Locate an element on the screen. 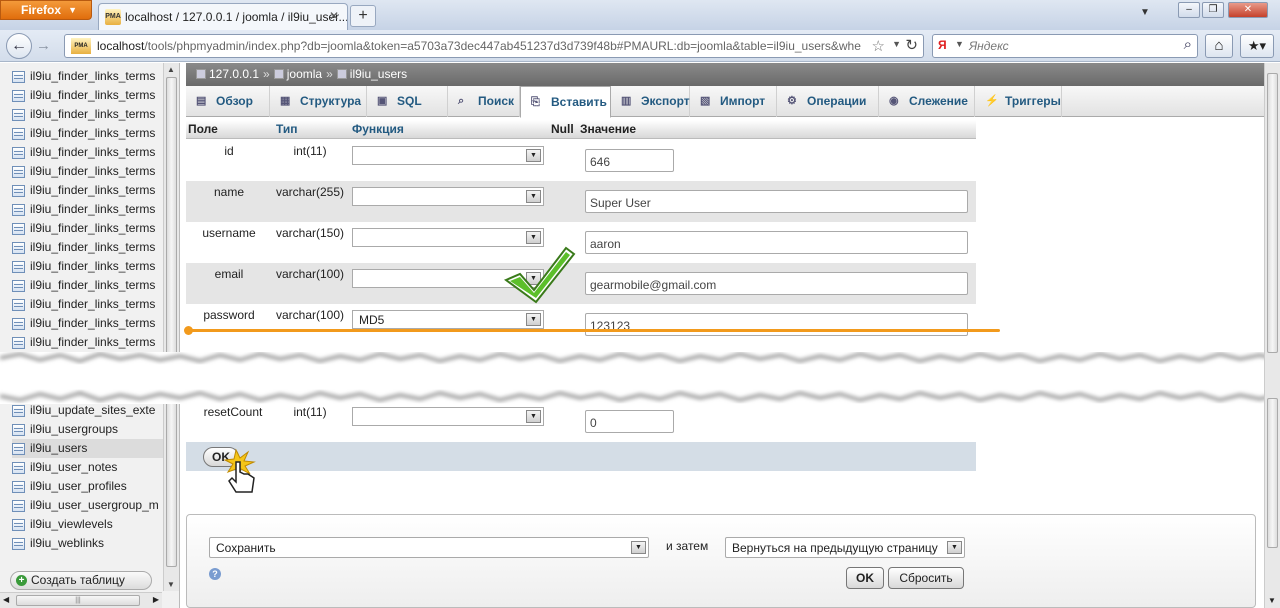 The height and width of the screenshot is (608, 1280). breadcrumb-table: il9iu_users is located at coordinates (378, 74).